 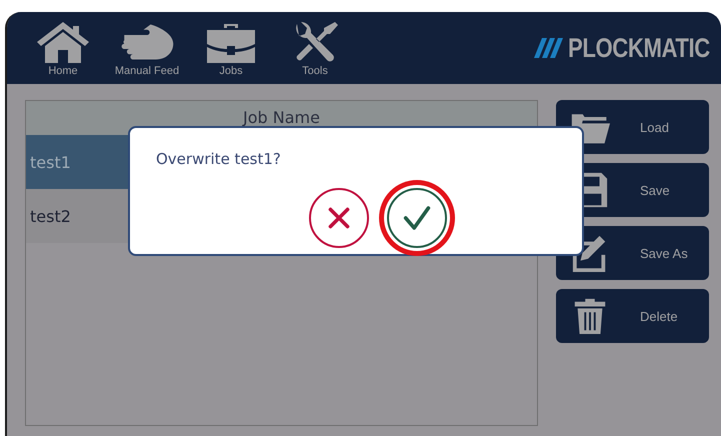 I want to click on nav-home-button: Home, so click(x=63, y=48).